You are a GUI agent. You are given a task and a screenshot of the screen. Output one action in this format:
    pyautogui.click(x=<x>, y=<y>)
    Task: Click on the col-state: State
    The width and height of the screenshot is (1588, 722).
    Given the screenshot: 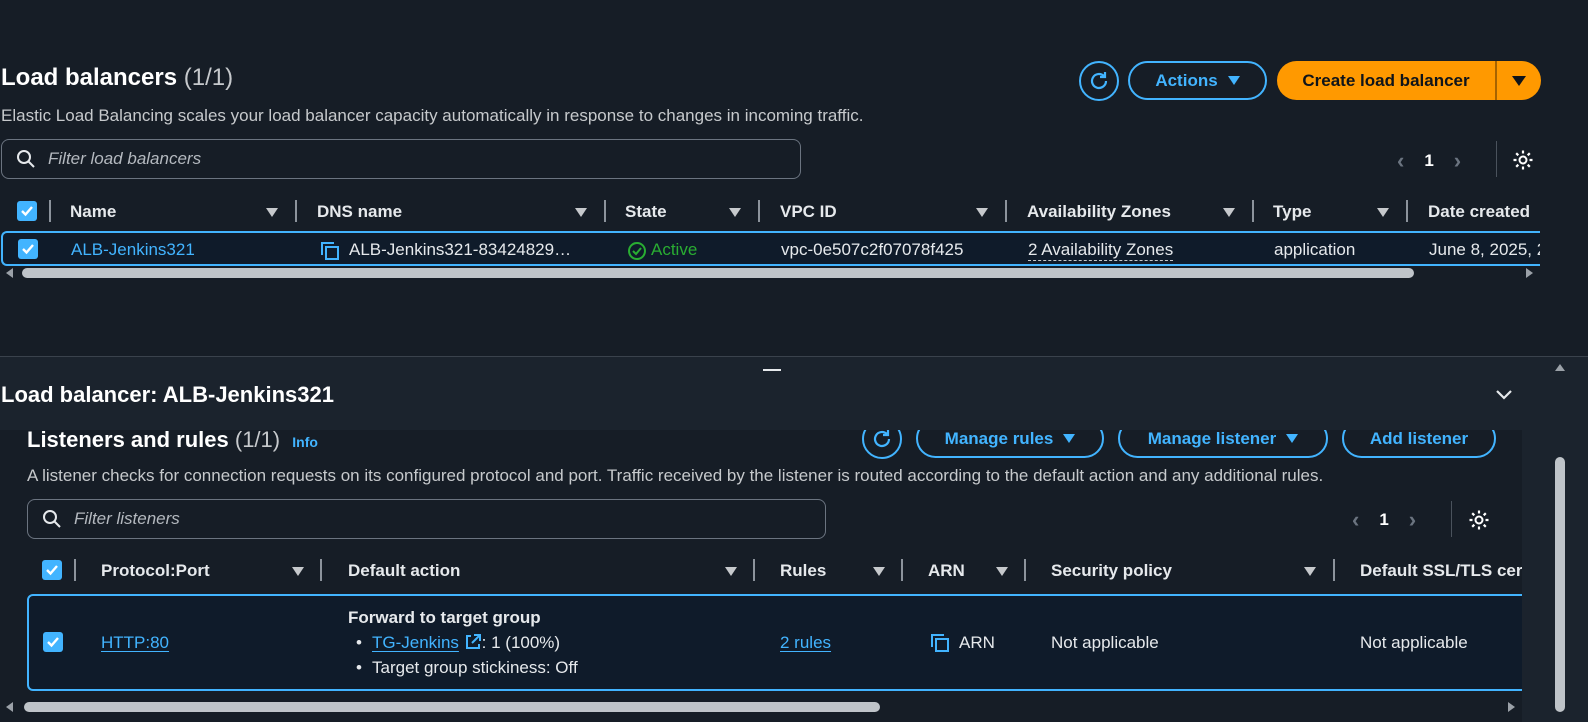 What is the action you would take?
    pyautogui.click(x=646, y=212)
    